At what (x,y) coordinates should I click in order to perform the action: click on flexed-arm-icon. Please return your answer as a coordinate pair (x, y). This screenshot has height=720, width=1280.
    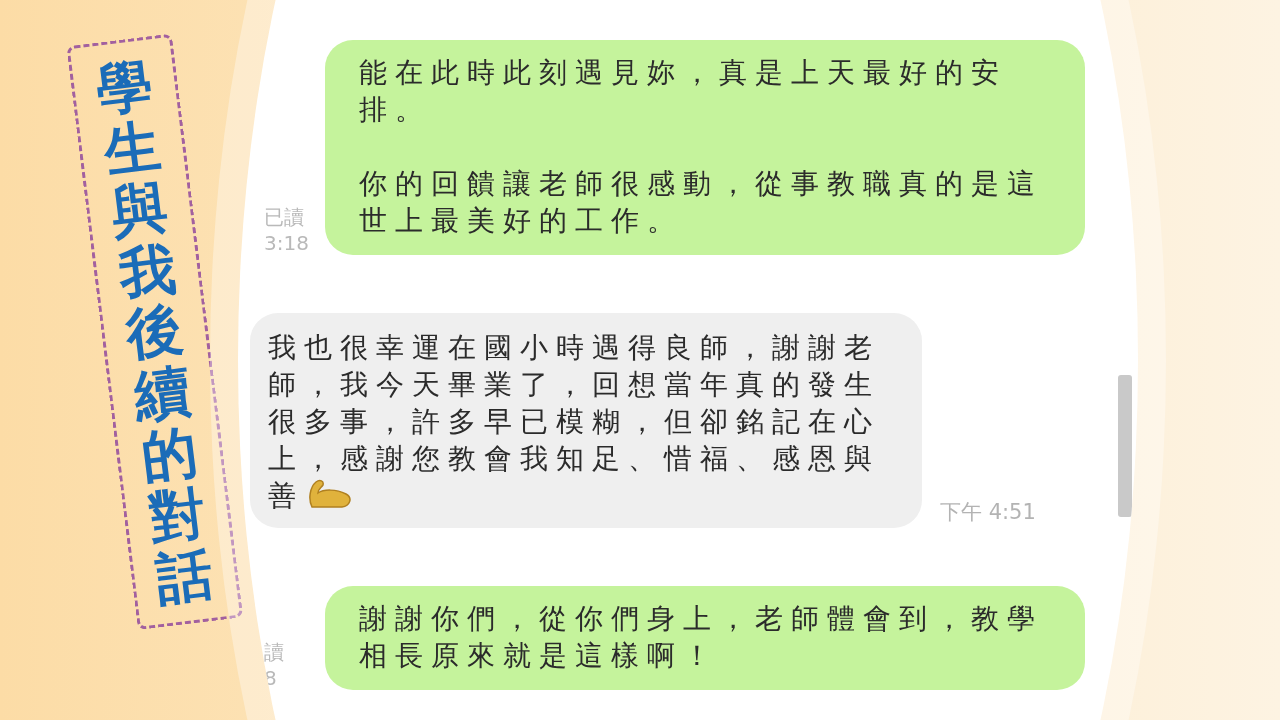
    Looking at the image, I should click on (330, 494).